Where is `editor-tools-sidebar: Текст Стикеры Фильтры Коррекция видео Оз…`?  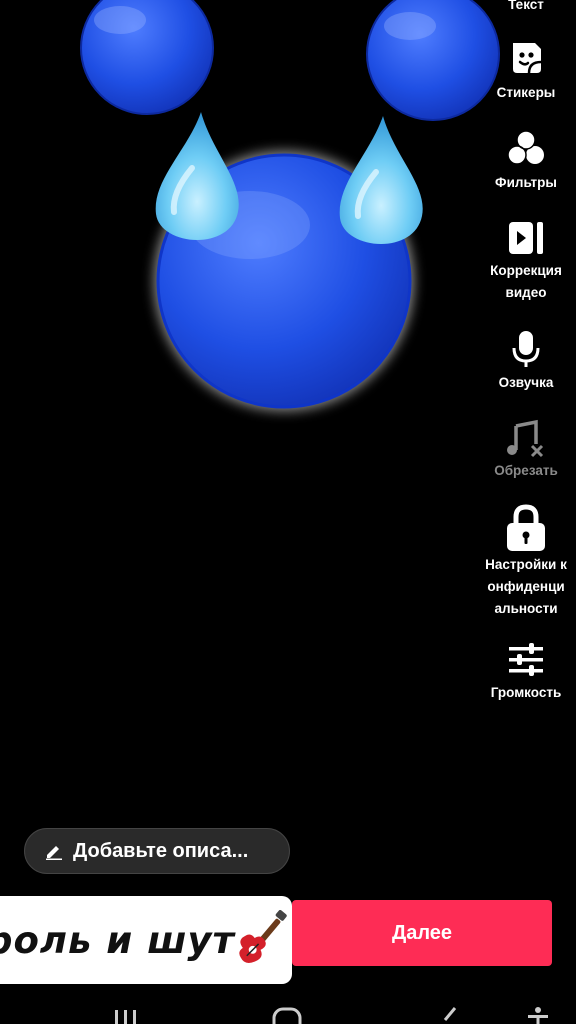 editor-tools-sidebar: Текст Стикеры Фильтры Коррекция видео Оз… is located at coordinates (526, 360).